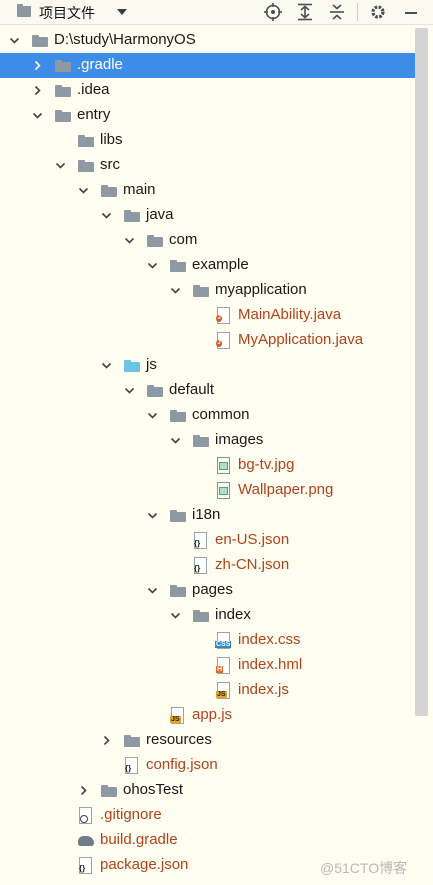  What do you see at coordinates (111, 139) in the screenshot?
I see `tree-item-label: libs` at bounding box center [111, 139].